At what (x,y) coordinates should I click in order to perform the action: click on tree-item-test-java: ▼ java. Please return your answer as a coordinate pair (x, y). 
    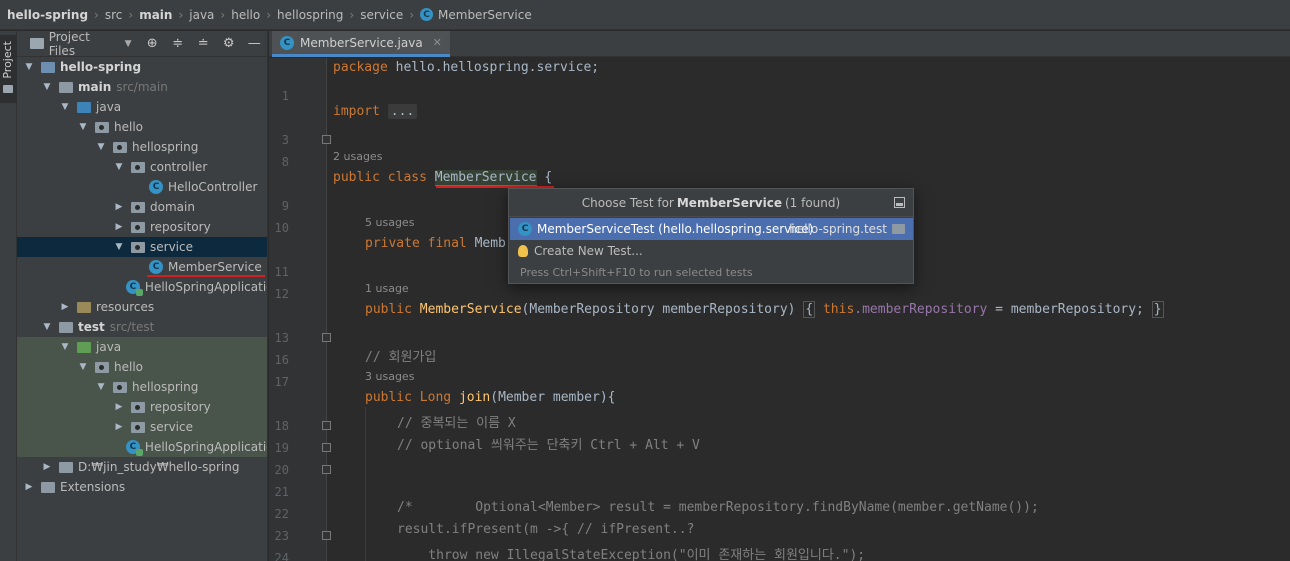
    Looking at the image, I should click on (142, 347).